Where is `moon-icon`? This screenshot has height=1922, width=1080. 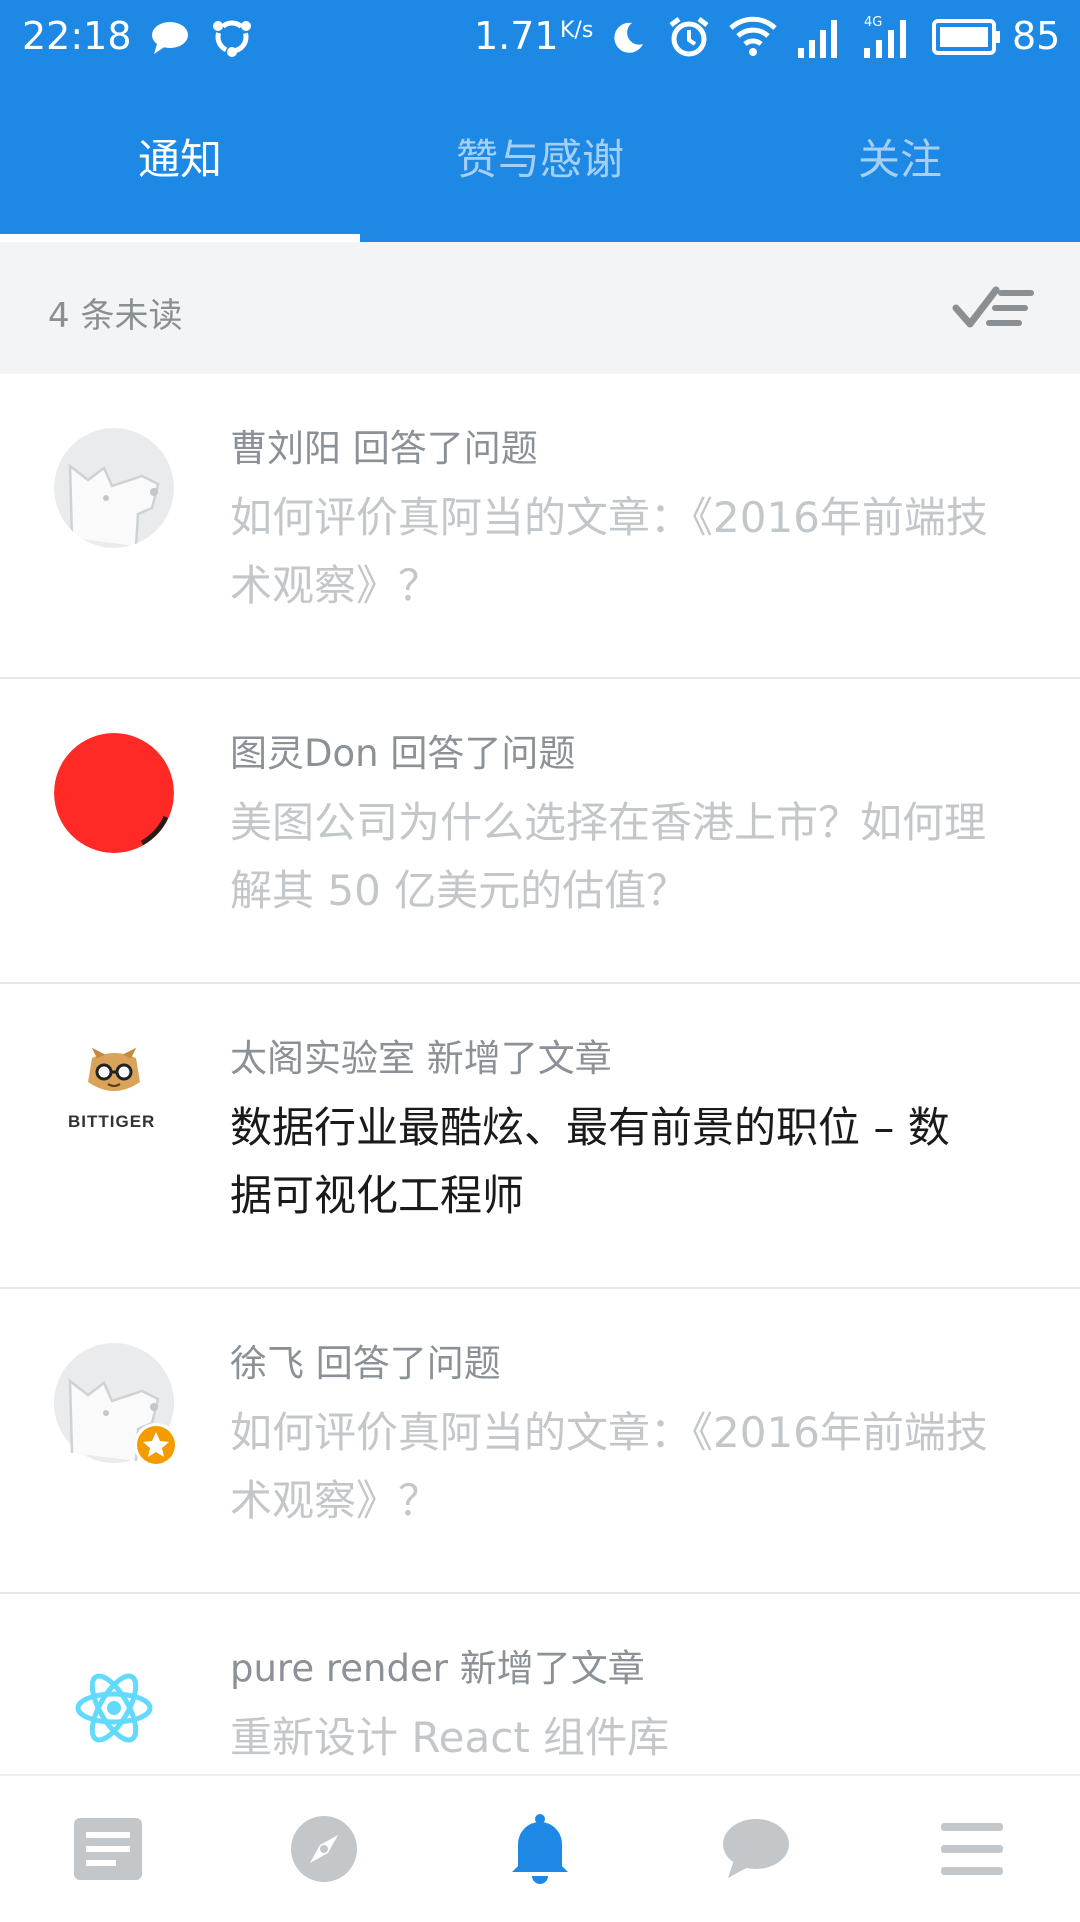
moon-icon is located at coordinates (628, 37).